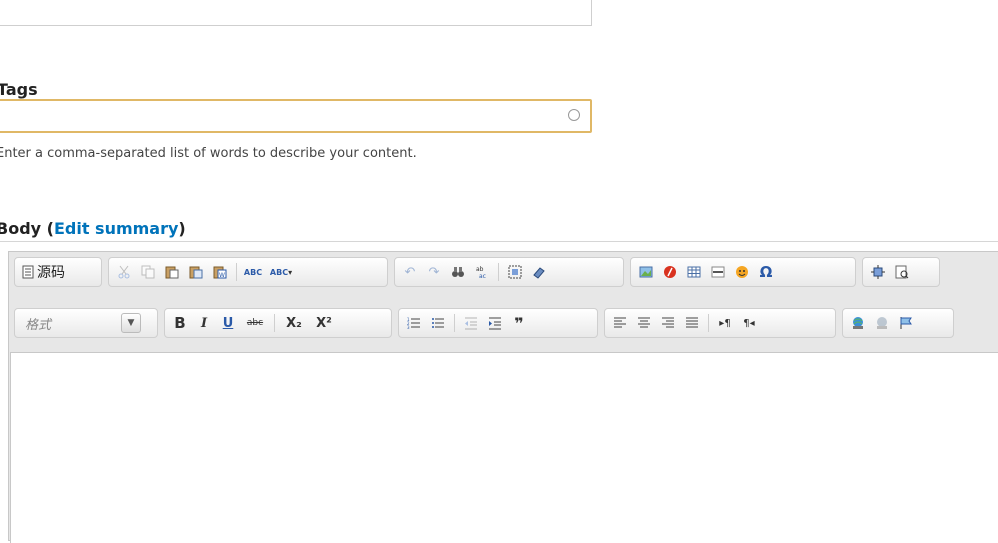 Image resolution: width=998 pixels, height=543 pixels. I want to click on align-left-icon, so click(620, 322).